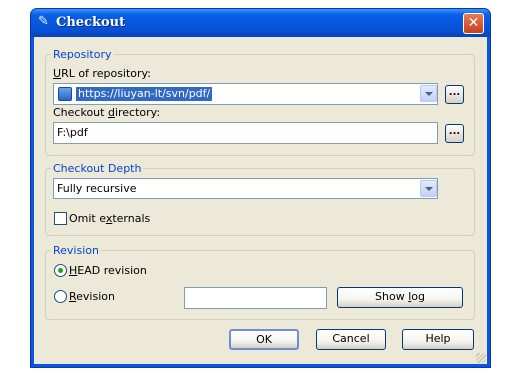  Describe the element at coordinates (481, 358) in the screenshot. I see `resize-grip` at that location.